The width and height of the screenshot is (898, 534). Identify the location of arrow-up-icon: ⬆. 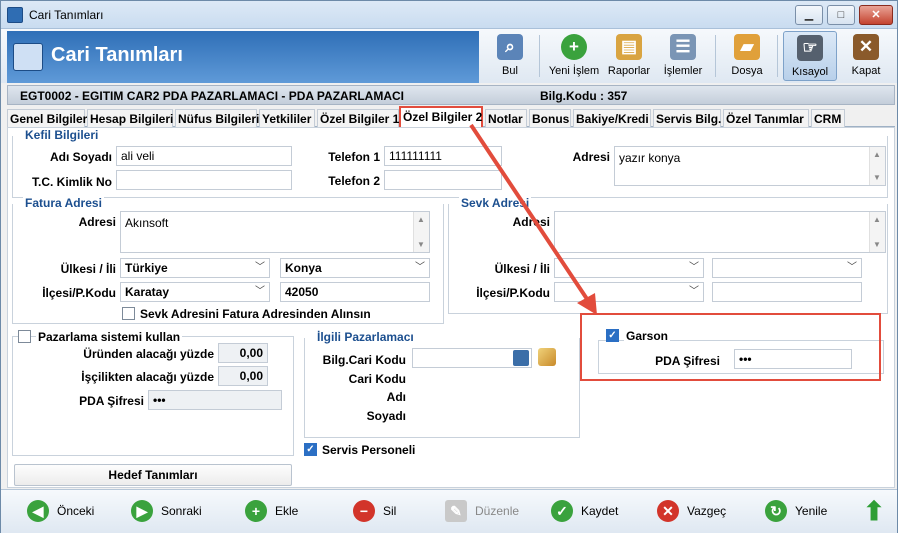
(874, 511).